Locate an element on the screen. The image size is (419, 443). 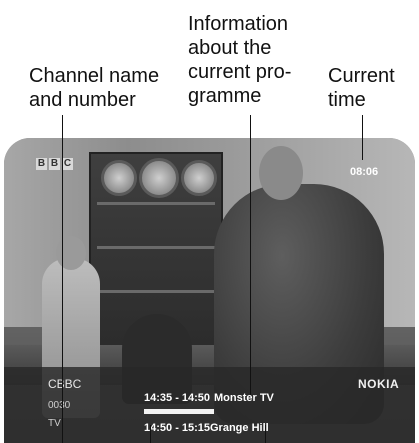
channel-type: TV is located at coordinates (54, 423).